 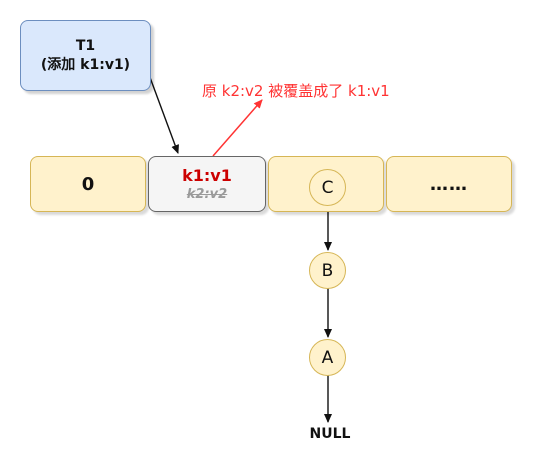 What do you see at coordinates (163, 112) in the screenshot?
I see `thread-to-slot-arrow` at bounding box center [163, 112].